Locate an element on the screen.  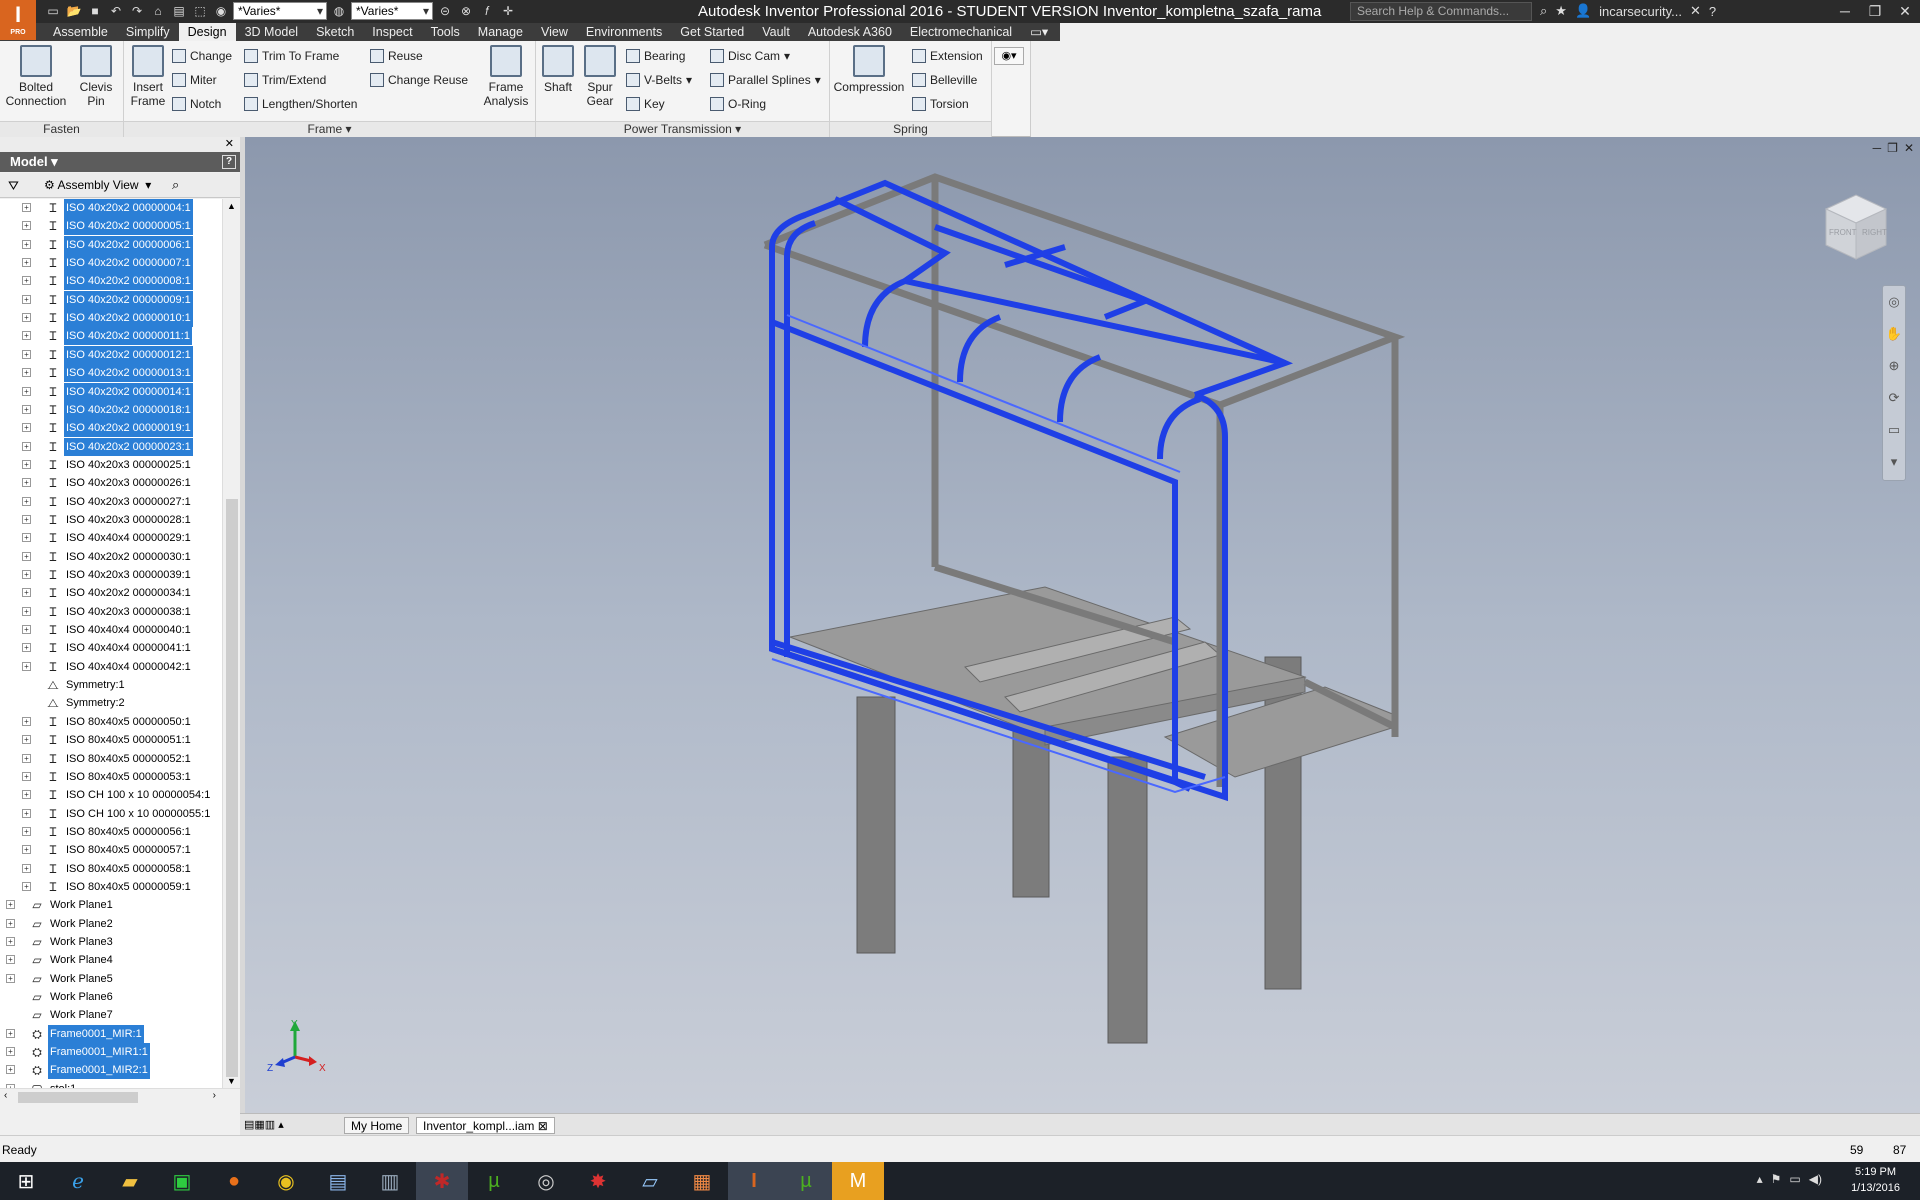
tree-item: + Ɪ ISO 80x40x5 00000051:1 is located at coordinates (111, 740).